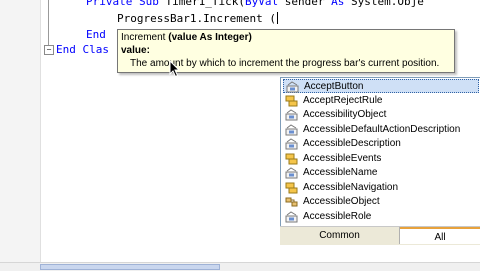 The height and width of the screenshot is (271, 480). Describe the element at coordinates (345, 114) in the screenshot. I see `list-item-label: AccessibilityObject` at that location.